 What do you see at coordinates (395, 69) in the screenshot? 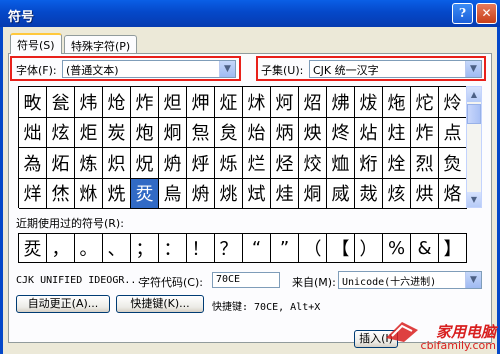
I see `subset-dropdown: CJK 统一汉字 ▼` at bounding box center [395, 69].